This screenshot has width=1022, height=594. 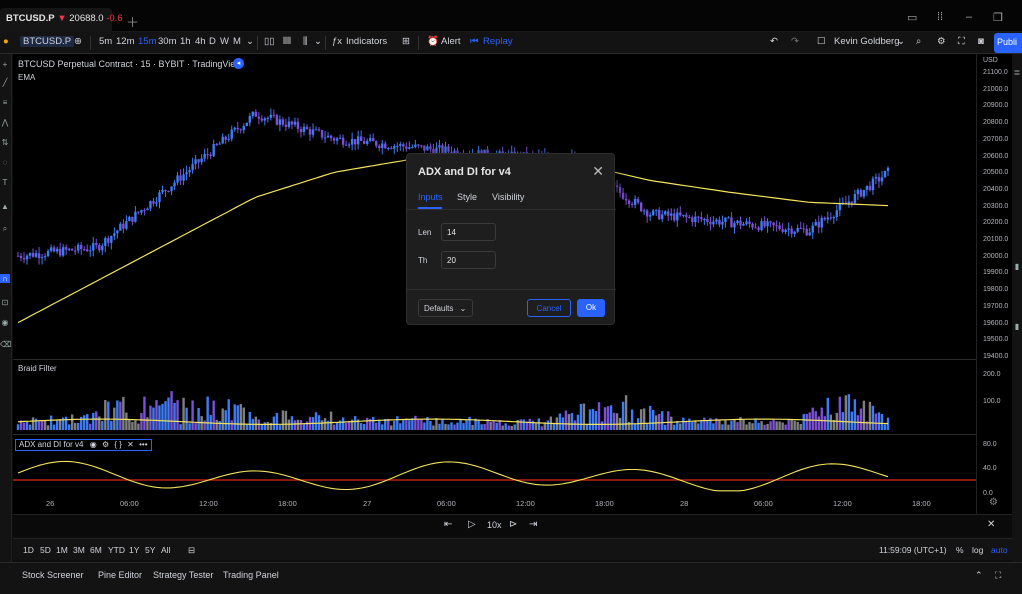 I want to click on tab-visibility: Visibility, so click(x=508, y=197).